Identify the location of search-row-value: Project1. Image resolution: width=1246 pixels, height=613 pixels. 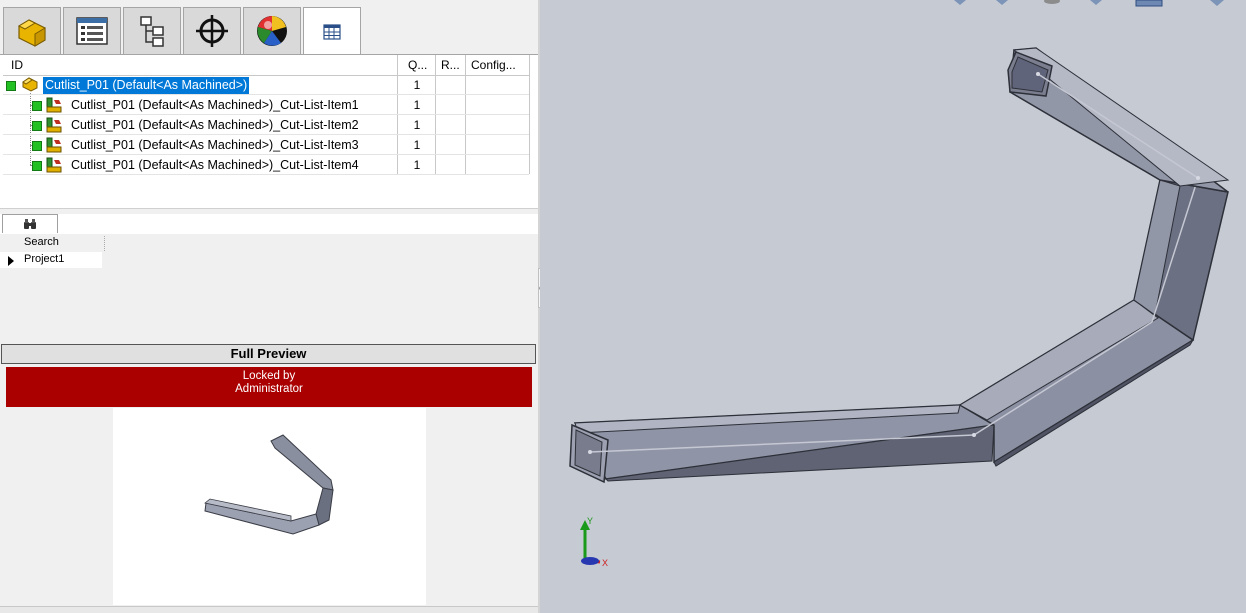
(44, 259).